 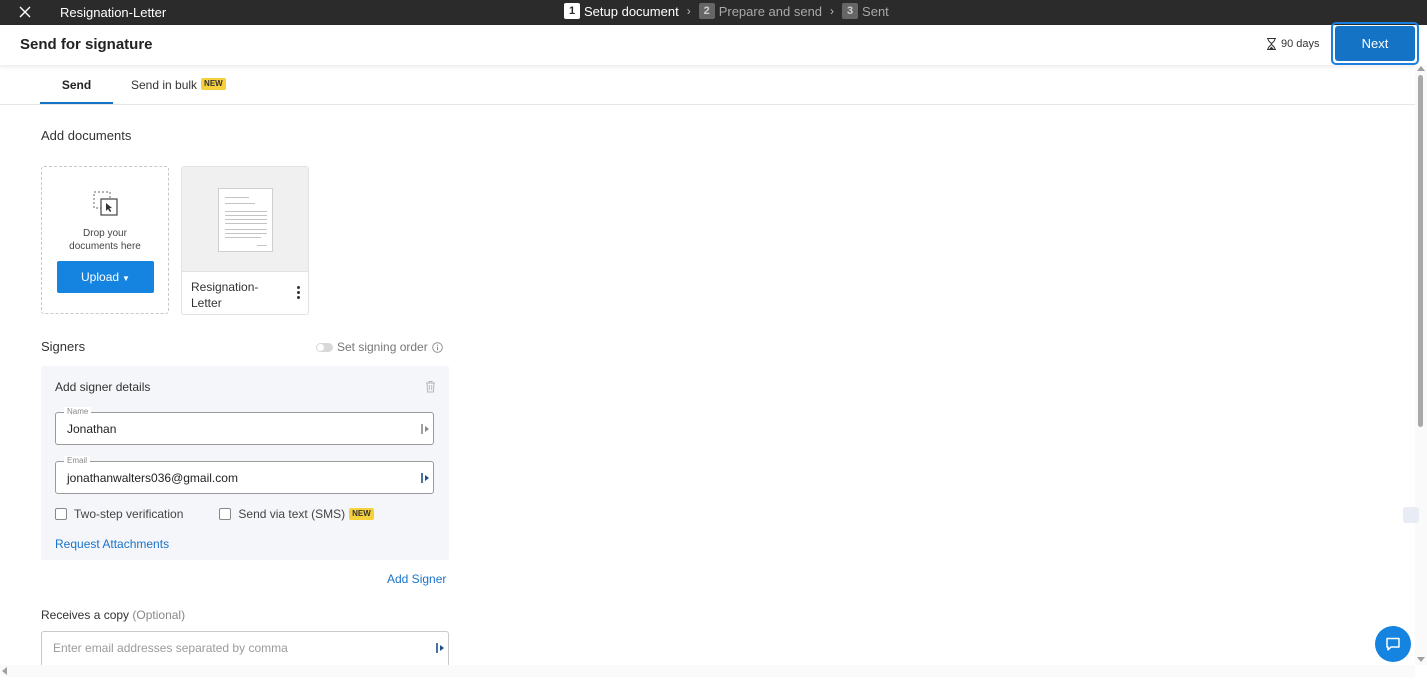 I want to click on document-title: Resignation-Letter, so click(x=113, y=12).